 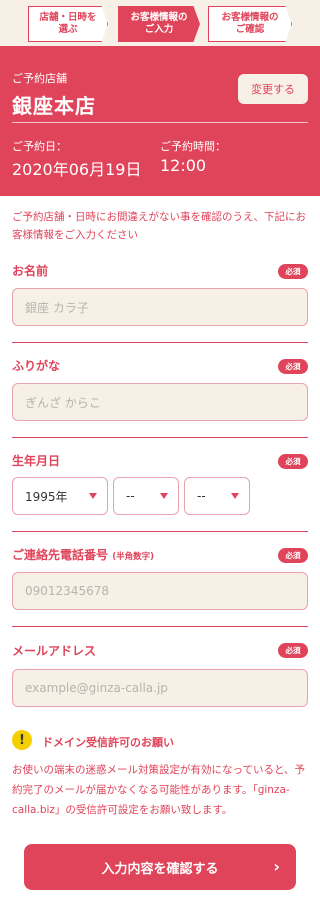 What do you see at coordinates (46, 496) in the screenshot?
I see `birth-year-value: 1995年` at bounding box center [46, 496].